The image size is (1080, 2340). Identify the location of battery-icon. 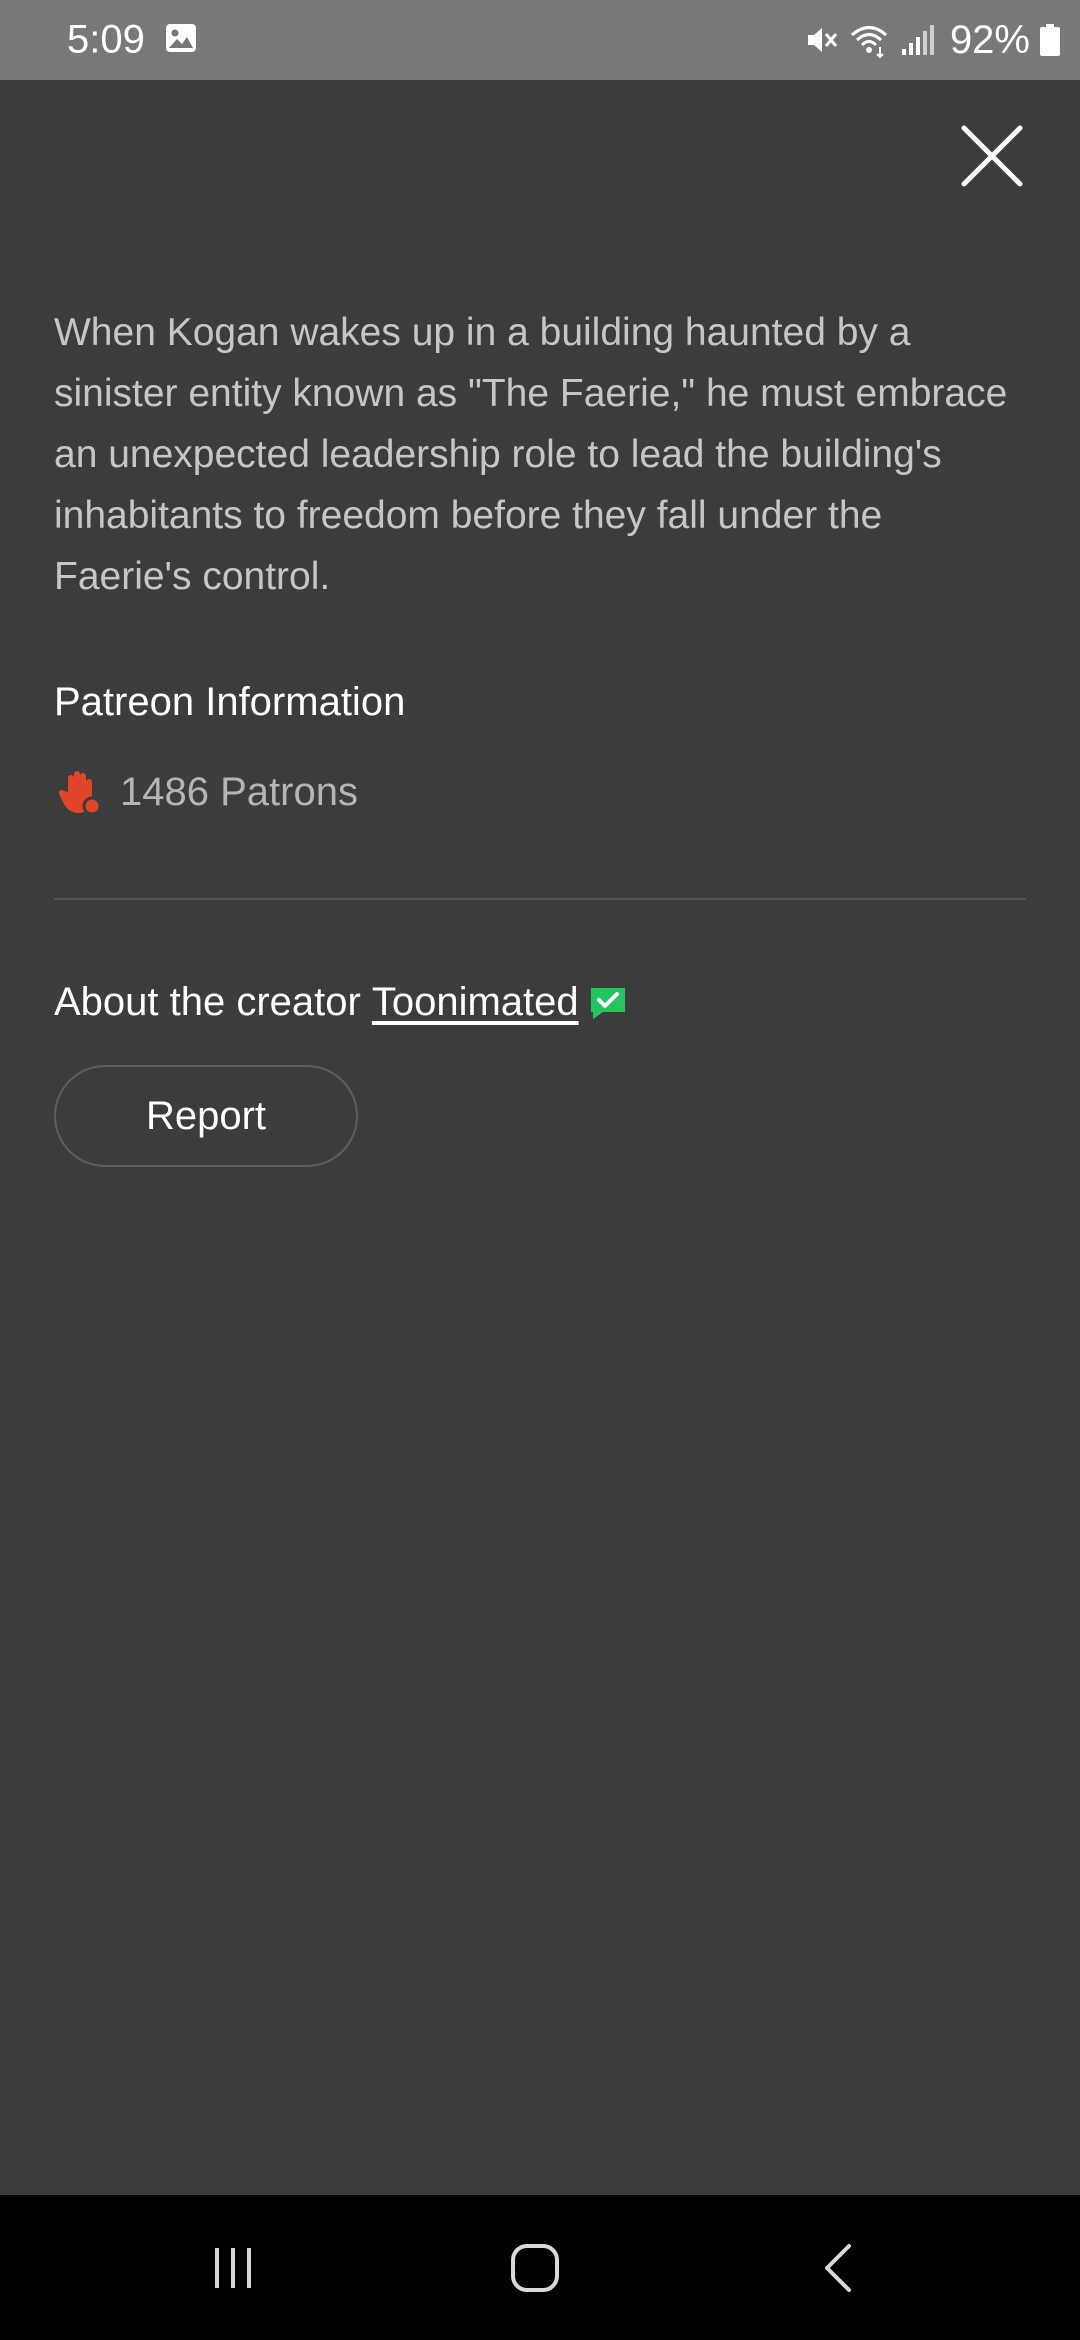
(1050, 40).